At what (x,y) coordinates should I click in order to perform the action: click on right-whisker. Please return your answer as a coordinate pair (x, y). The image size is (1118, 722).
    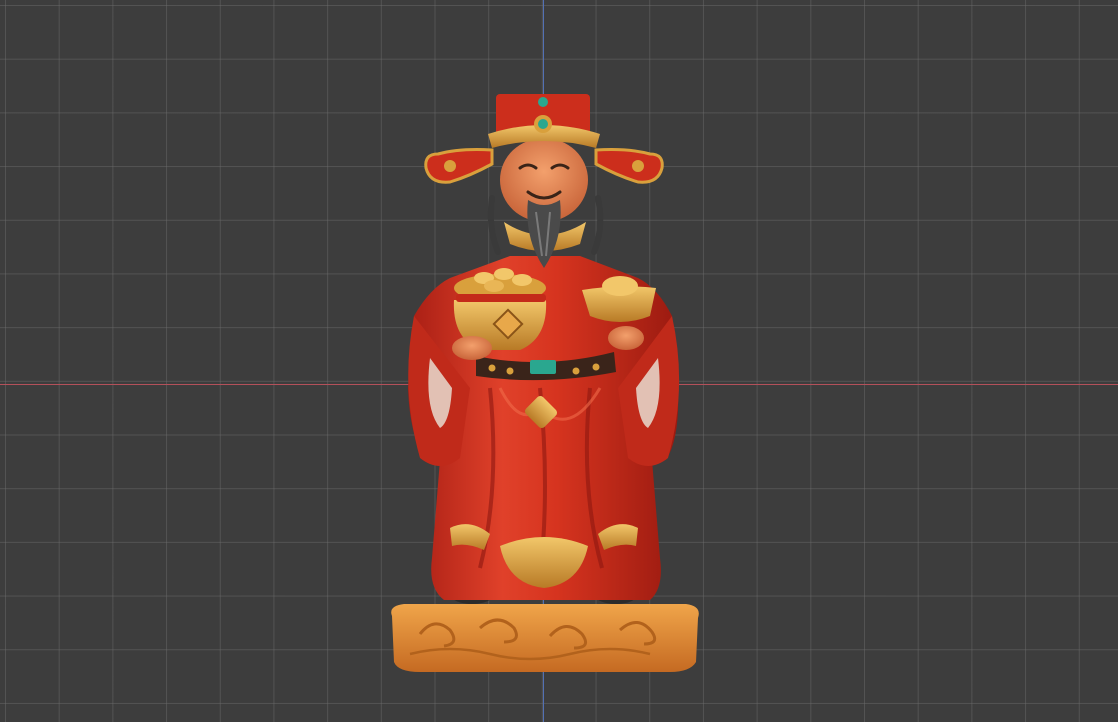
    Looking at the image, I should click on (597, 225).